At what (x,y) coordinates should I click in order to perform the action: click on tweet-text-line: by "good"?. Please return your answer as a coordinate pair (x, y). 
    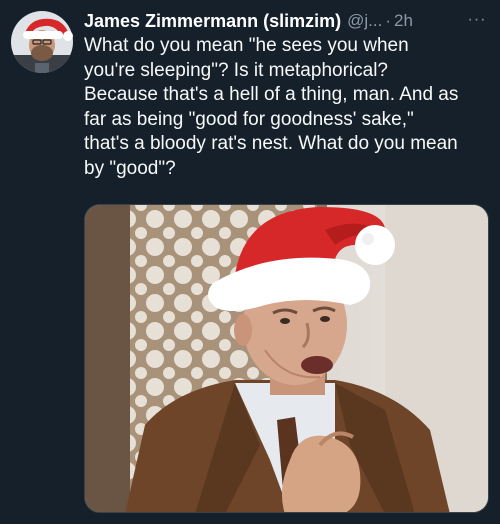
    Looking at the image, I should click on (130, 168).